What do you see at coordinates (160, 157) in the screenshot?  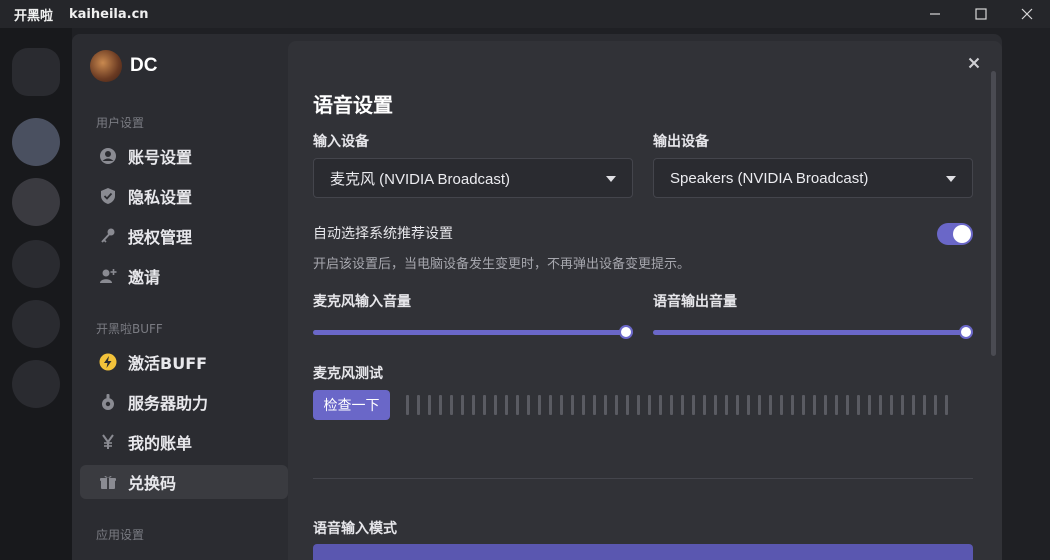 I see `sidebar-item-label: 账号设置` at bounding box center [160, 157].